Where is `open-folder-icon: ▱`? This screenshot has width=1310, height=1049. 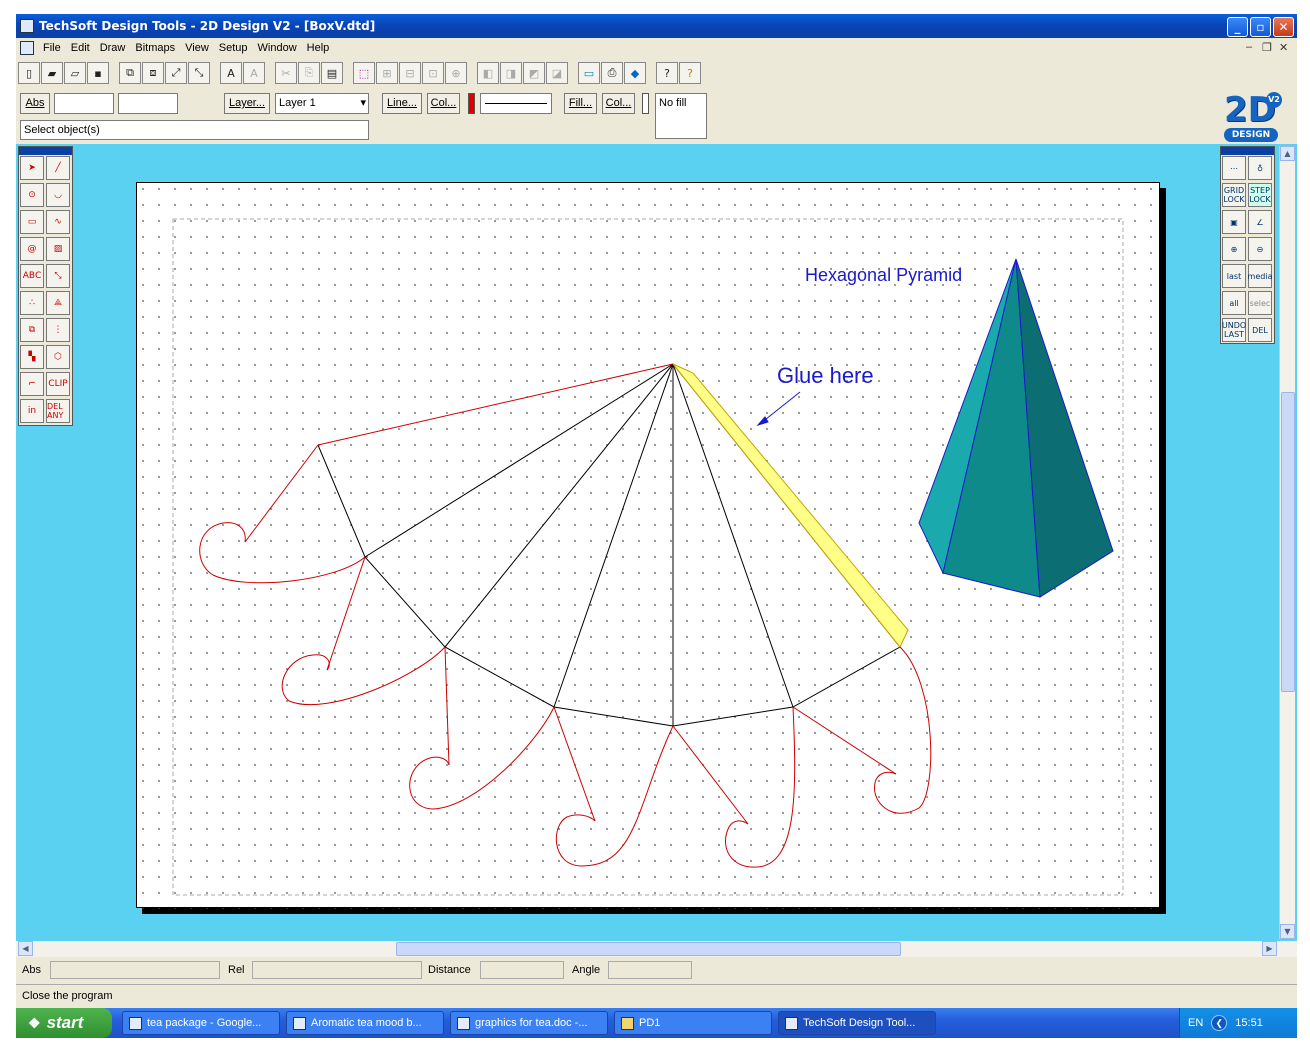
open-folder-icon: ▱ is located at coordinates (75, 73).